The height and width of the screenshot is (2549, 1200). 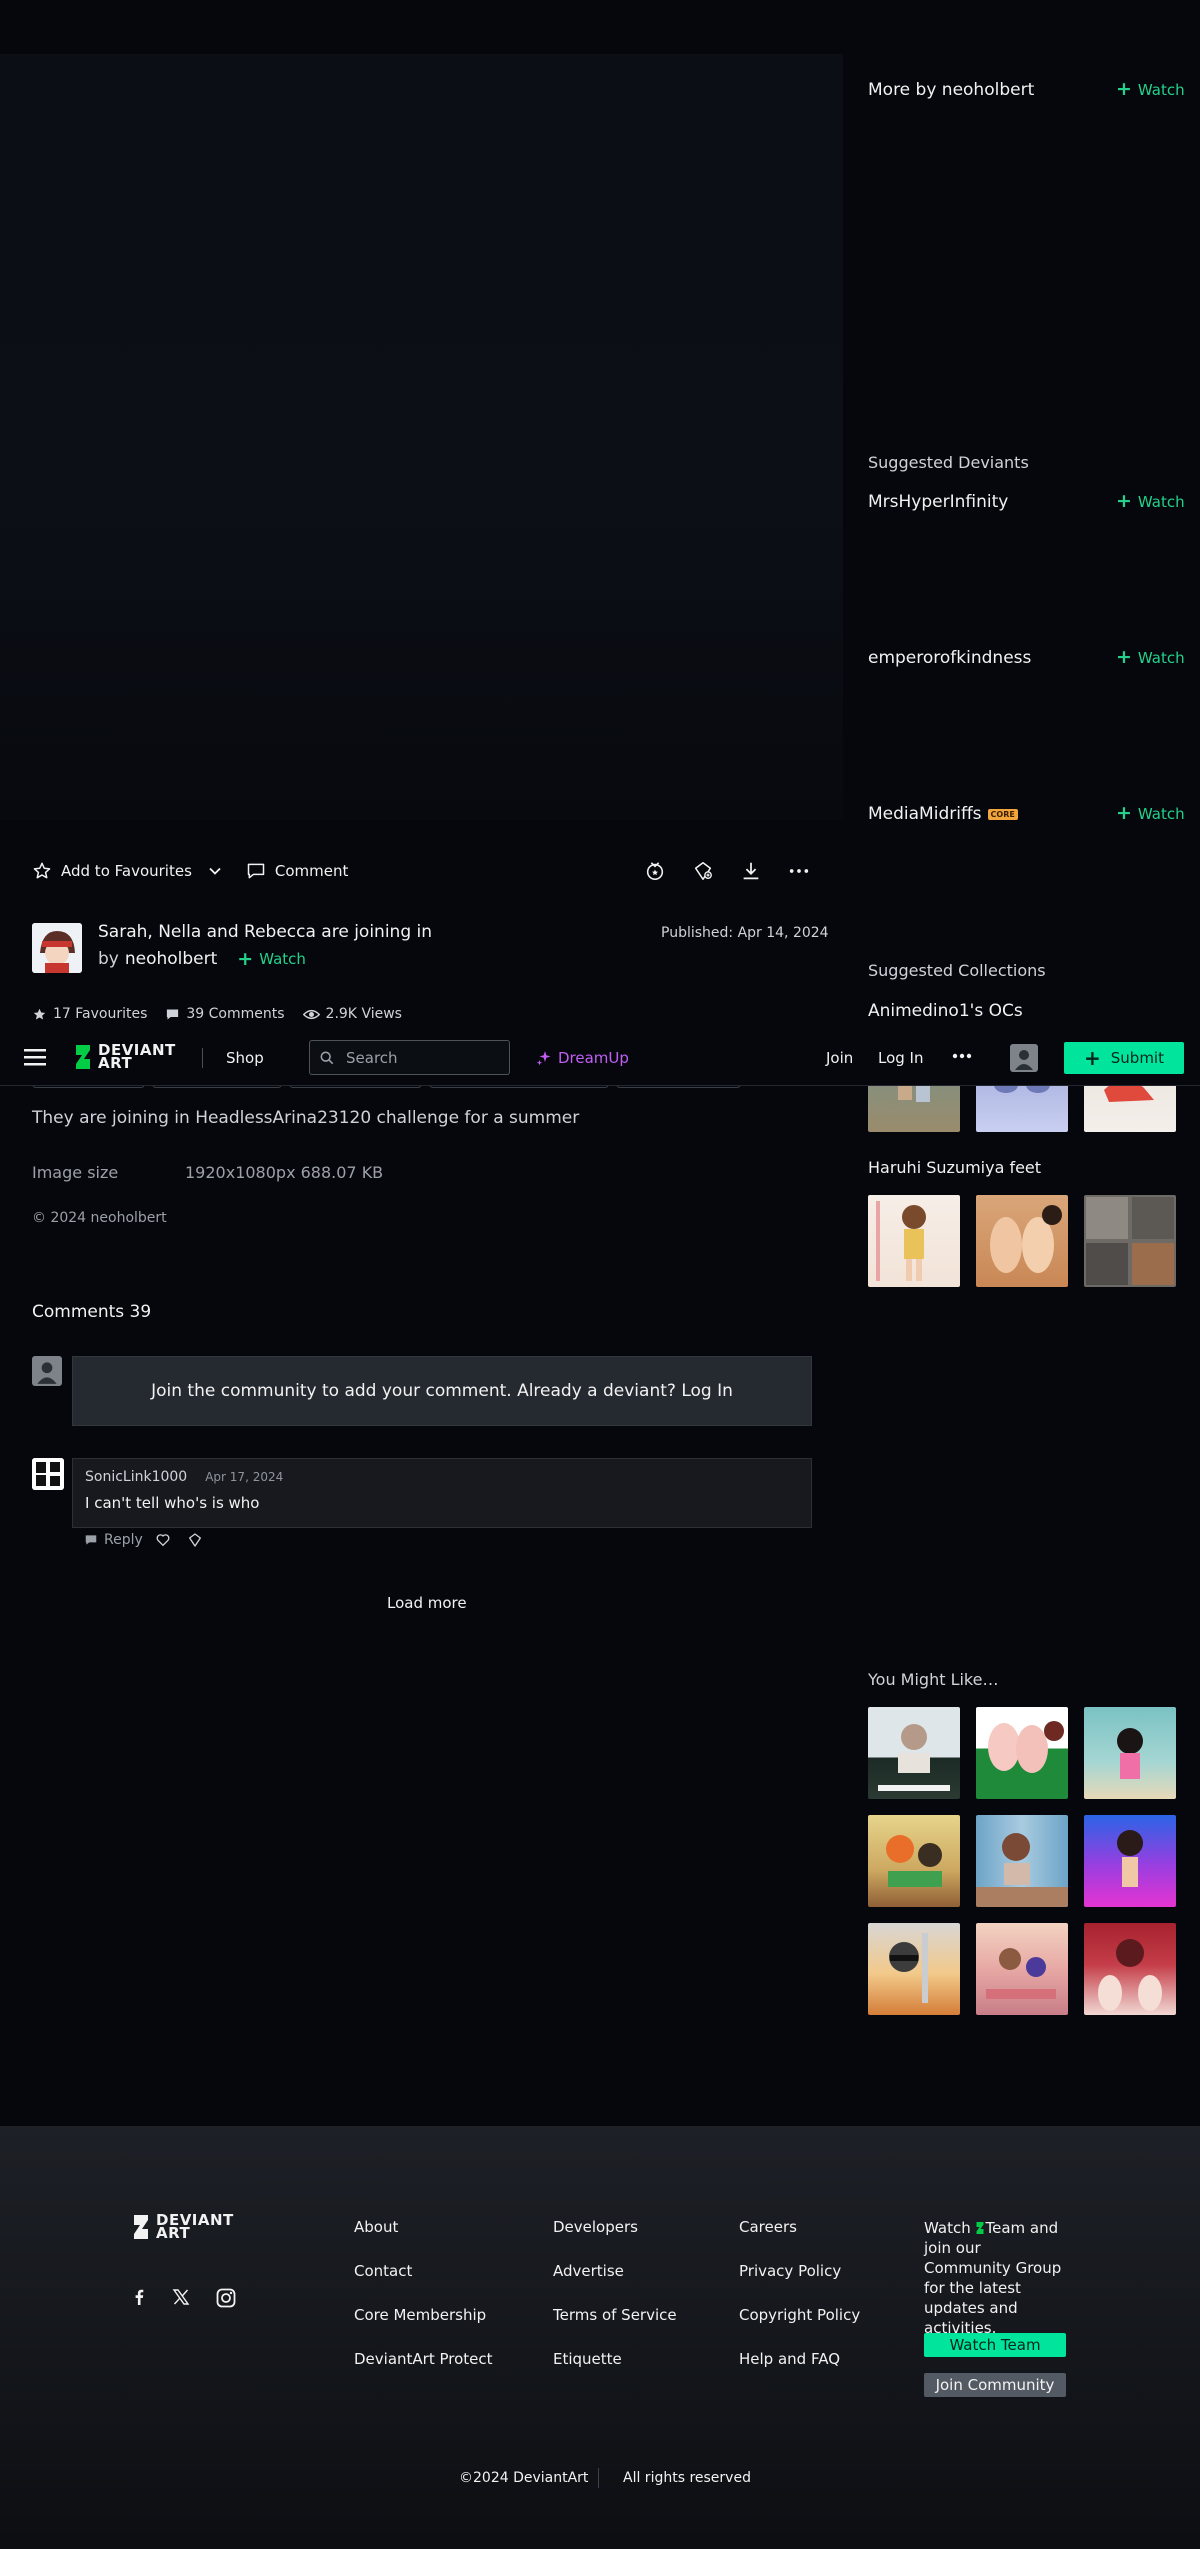 What do you see at coordinates (790, 2271) in the screenshot?
I see `footer-link-privacy-policy: Privacy Policy` at bounding box center [790, 2271].